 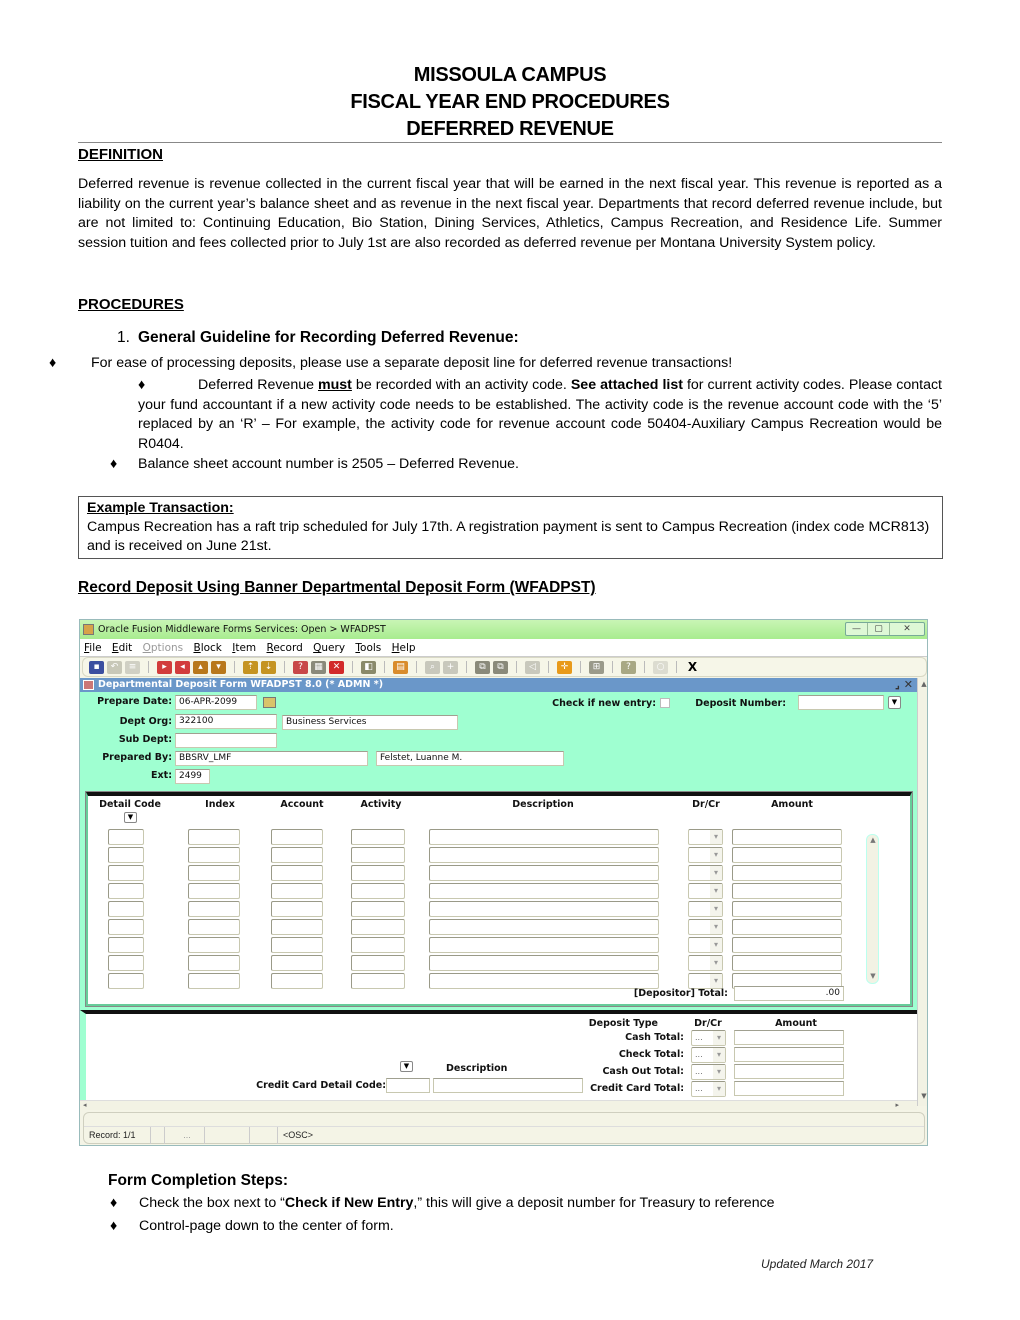 I want to click on speaker-icon: ◁, so click(x=532, y=667).